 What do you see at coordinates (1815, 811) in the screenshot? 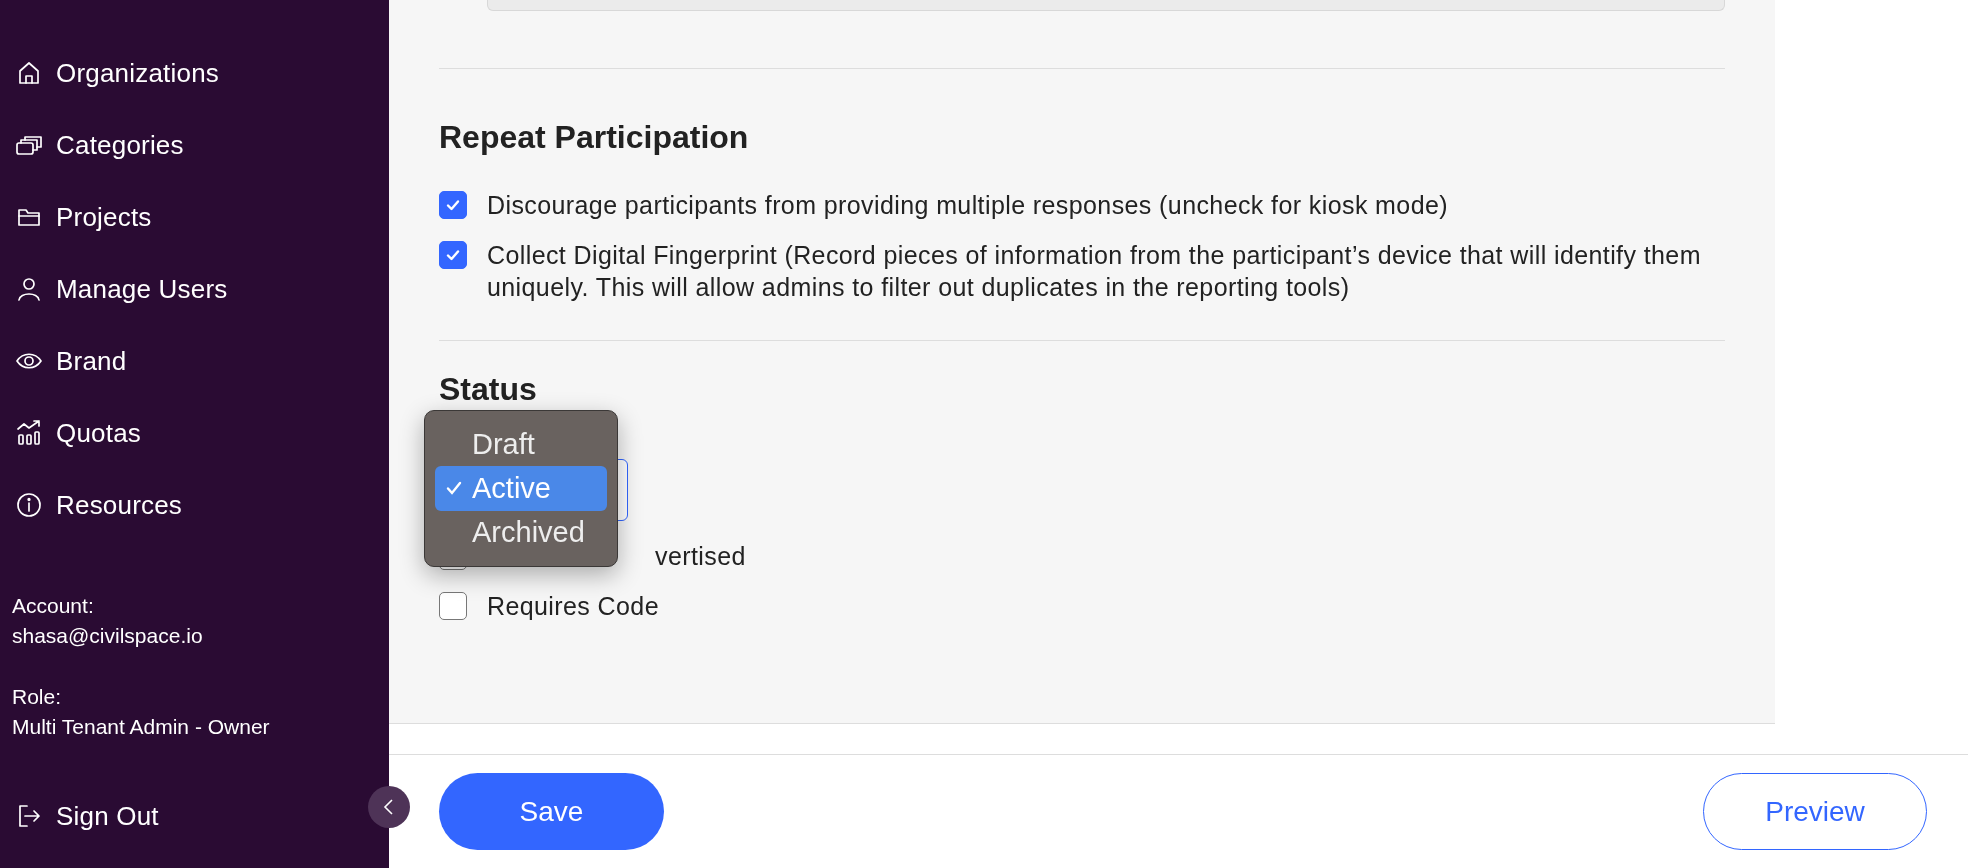
I see `preview-button: Preview` at bounding box center [1815, 811].